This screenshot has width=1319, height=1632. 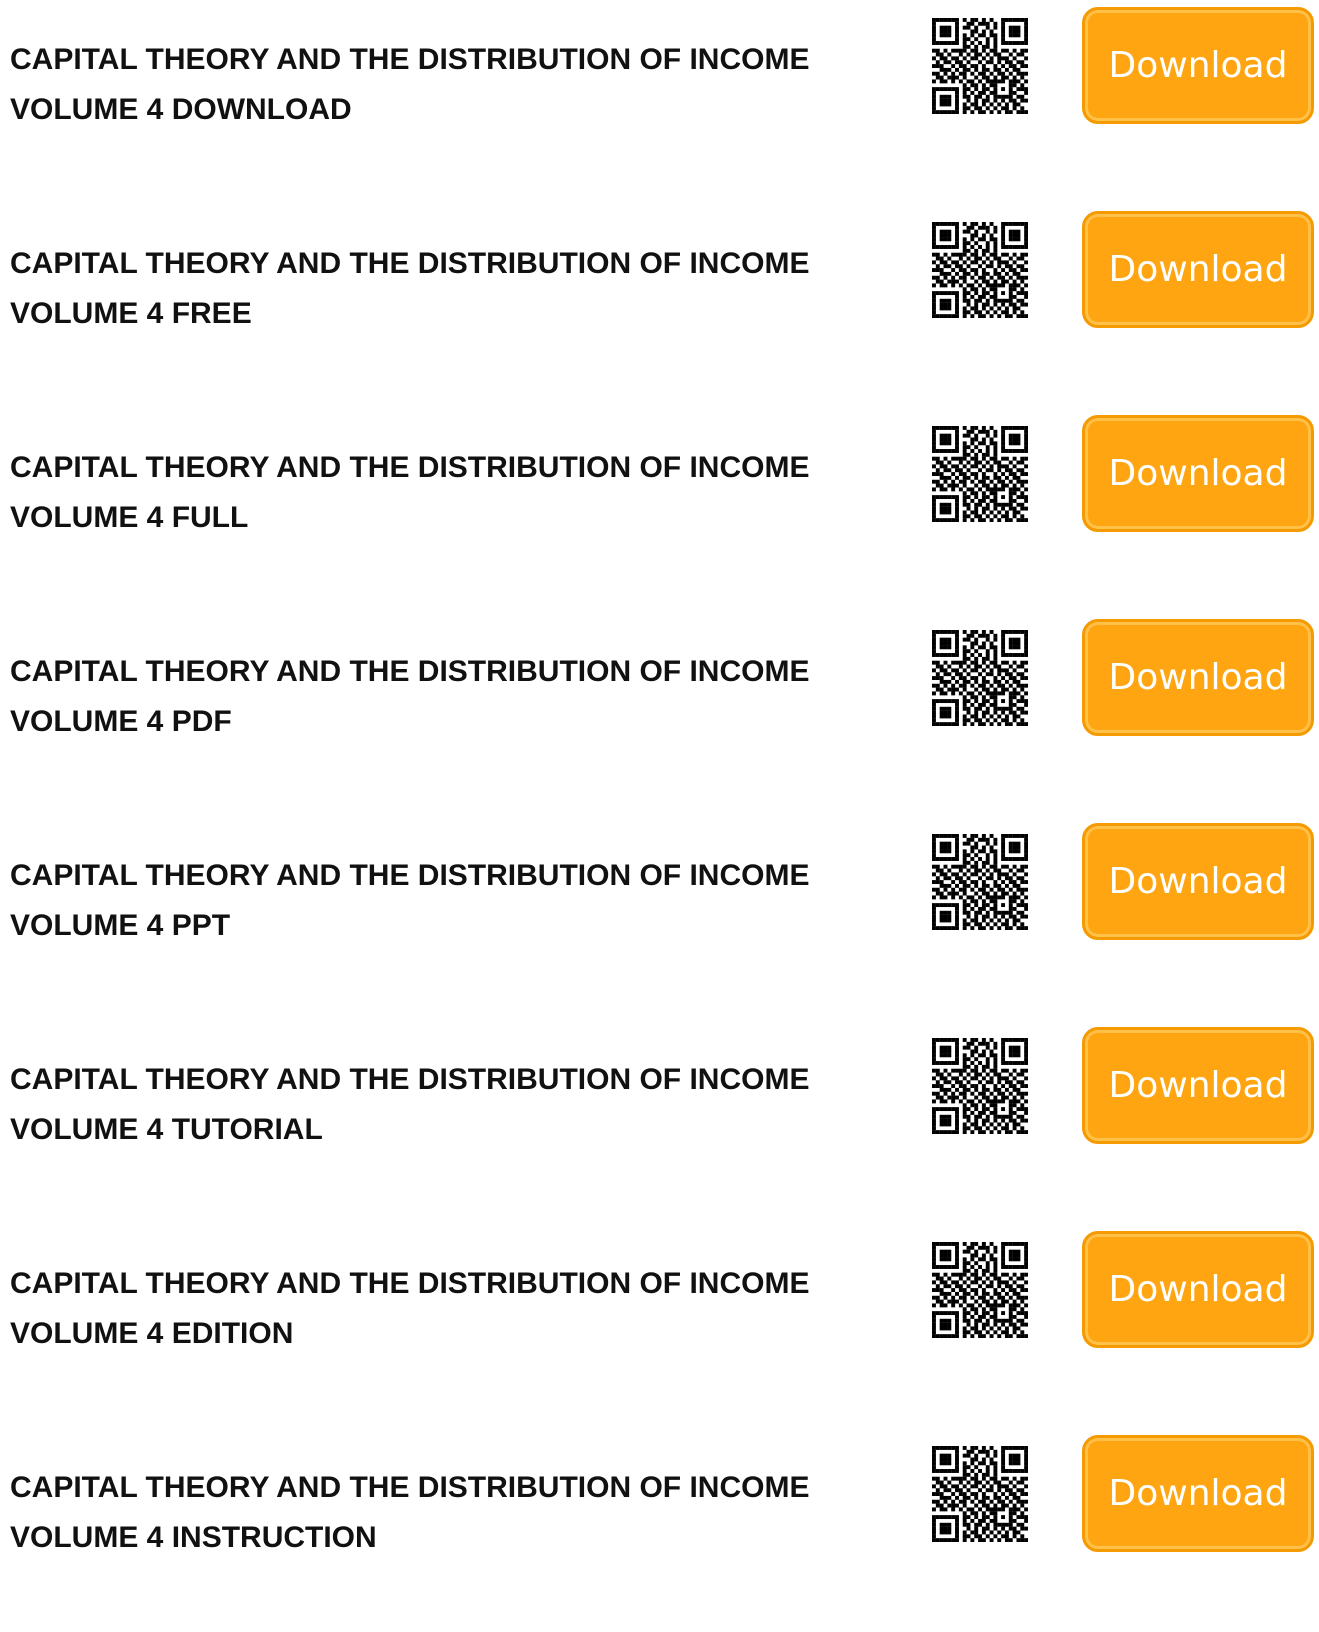 What do you see at coordinates (131, 313) in the screenshot?
I see `item-title-line2: VOLUME 4 FREE` at bounding box center [131, 313].